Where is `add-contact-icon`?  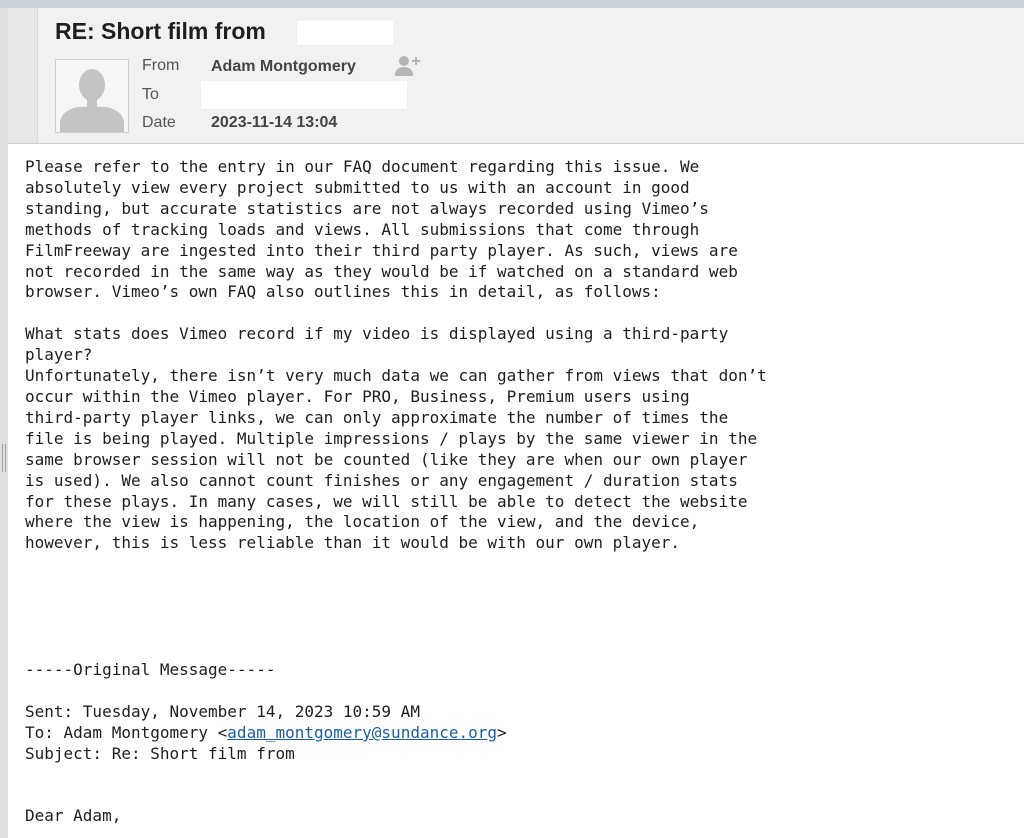 add-contact-icon is located at coordinates (407, 66).